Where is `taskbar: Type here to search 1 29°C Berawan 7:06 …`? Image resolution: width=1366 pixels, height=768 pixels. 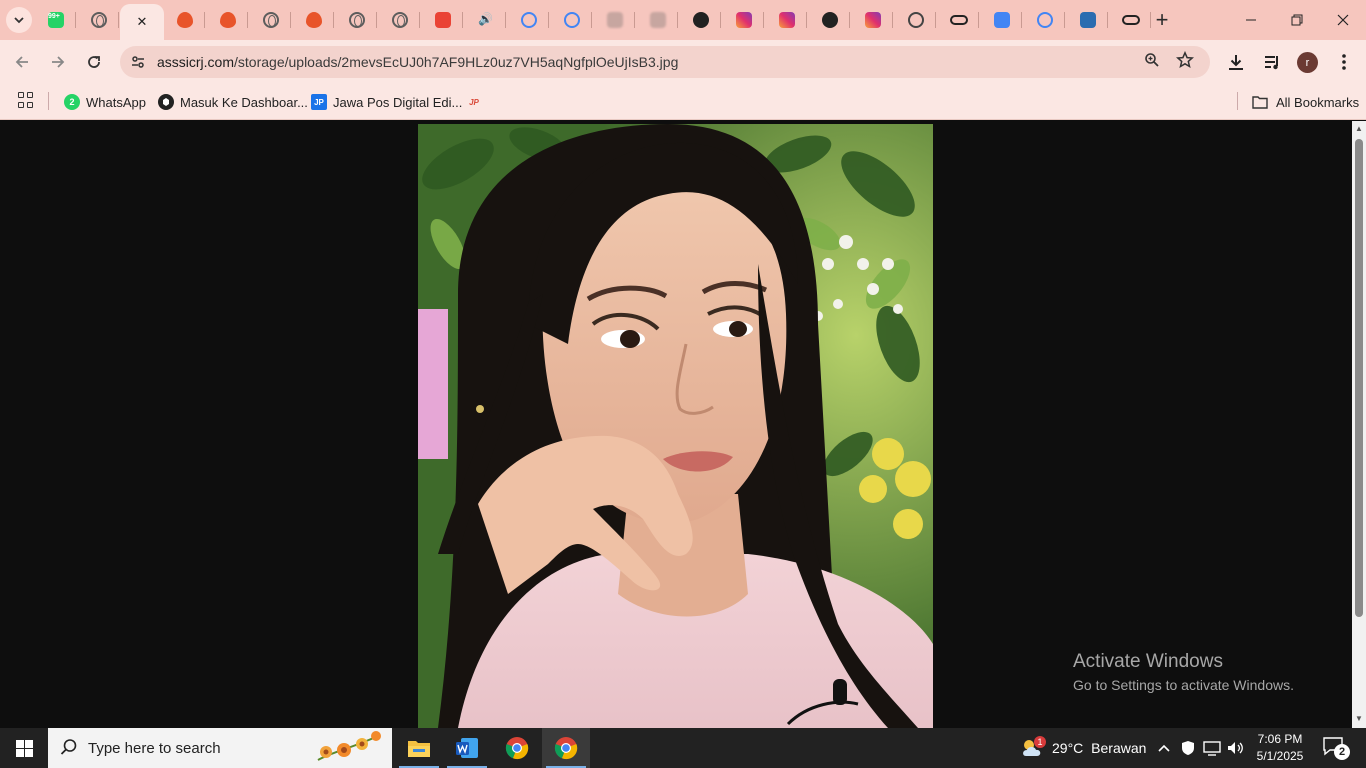
taskbar: Type here to search 1 29°C Berawan 7:06 … is located at coordinates (683, 748).